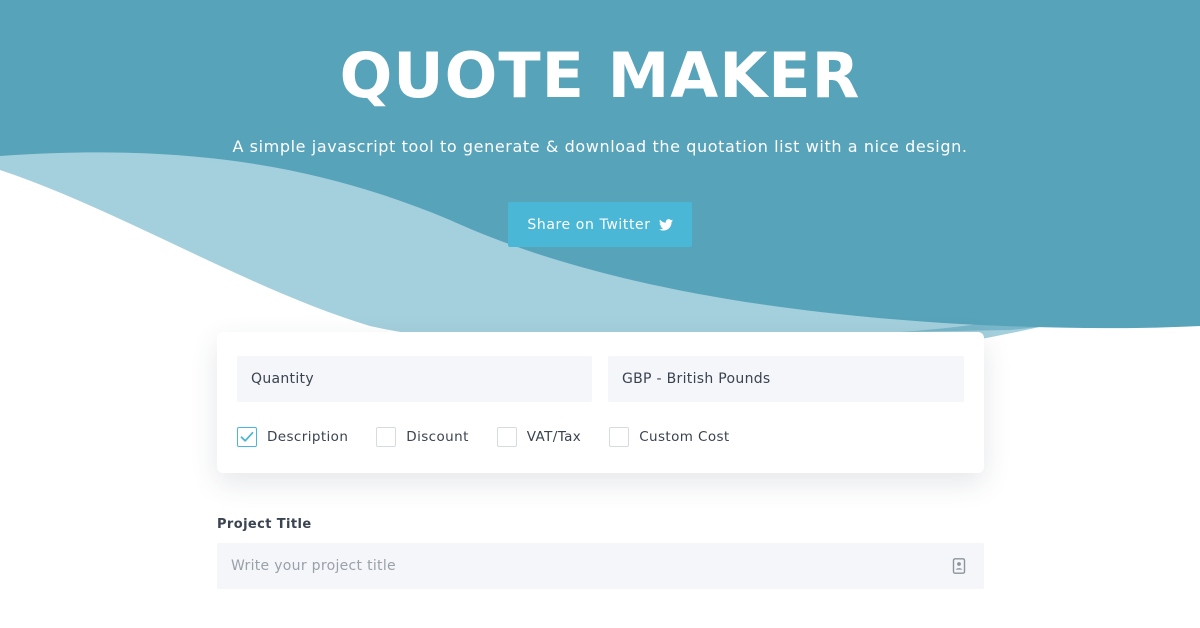 The width and height of the screenshot is (1200, 628). I want to click on vat-tax-label: VAT/Tax, so click(554, 437).